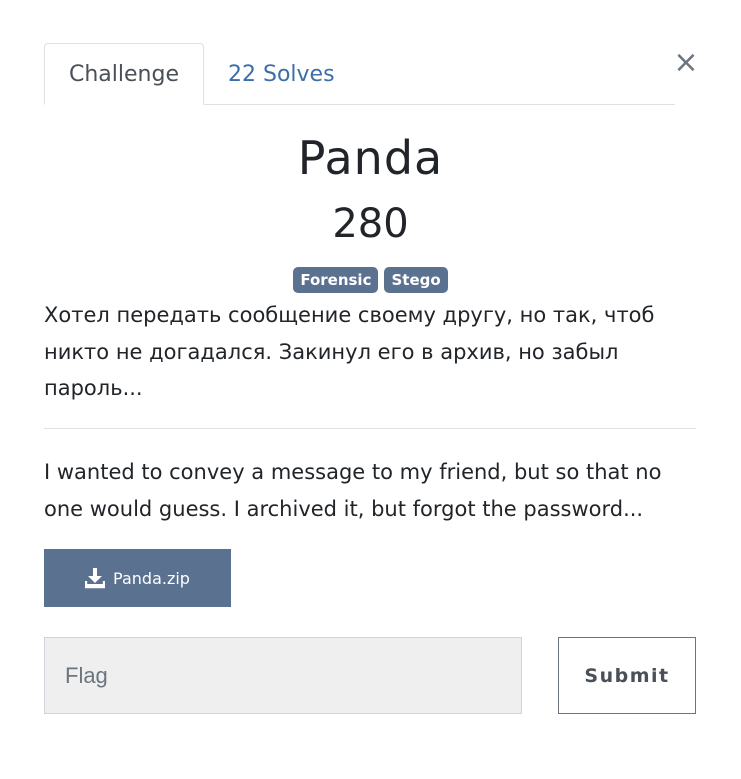 The image size is (741, 779). Describe the element at coordinates (370, 224) in the screenshot. I see `challenge-points: 280` at that location.